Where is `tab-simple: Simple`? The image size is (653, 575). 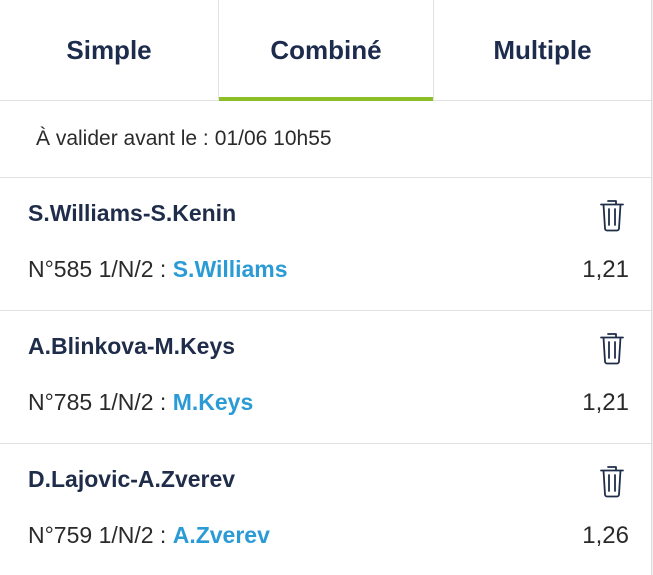 tab-simple: Simple is located at coordinates (109, 50).